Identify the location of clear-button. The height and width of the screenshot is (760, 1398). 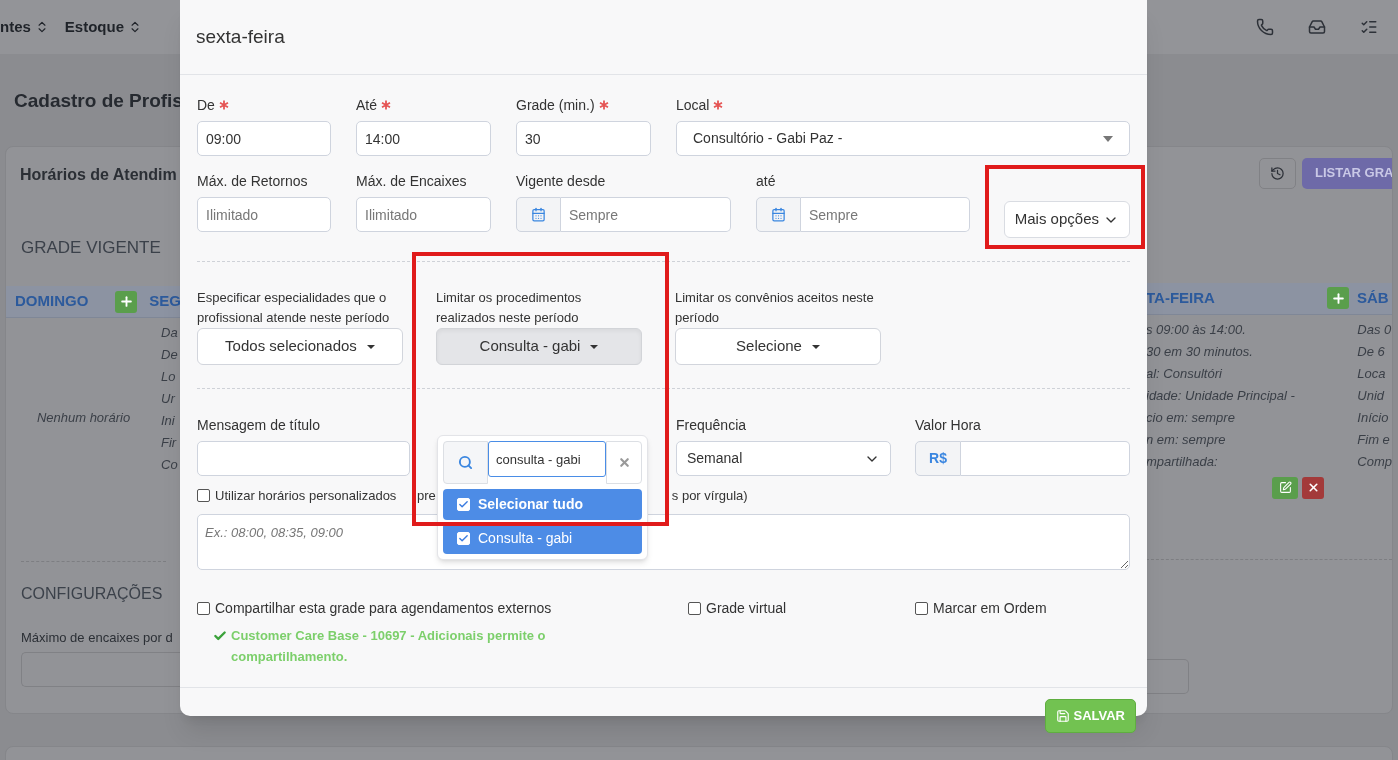
(624, 462).